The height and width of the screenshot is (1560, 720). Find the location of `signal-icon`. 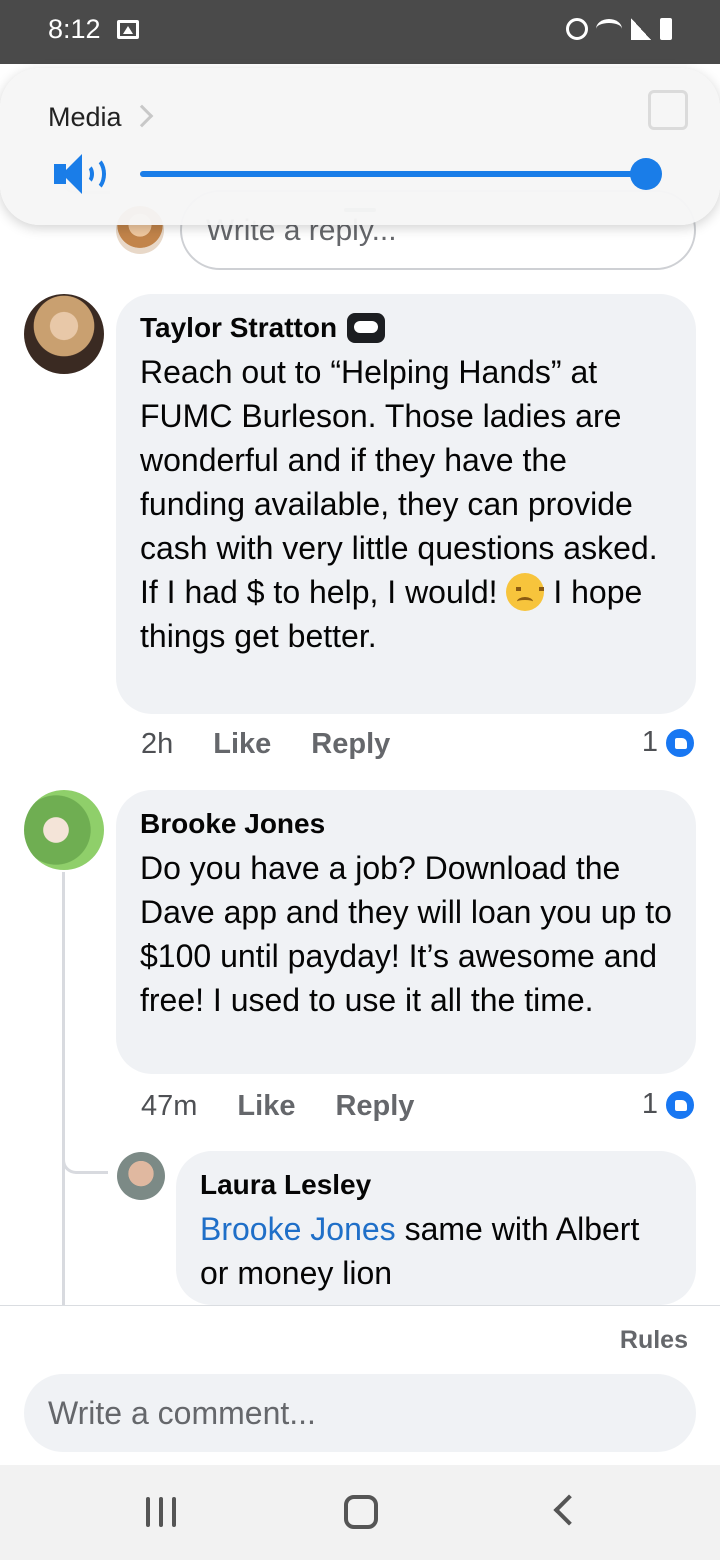

signal-icon is located at coordinates (641, 29).